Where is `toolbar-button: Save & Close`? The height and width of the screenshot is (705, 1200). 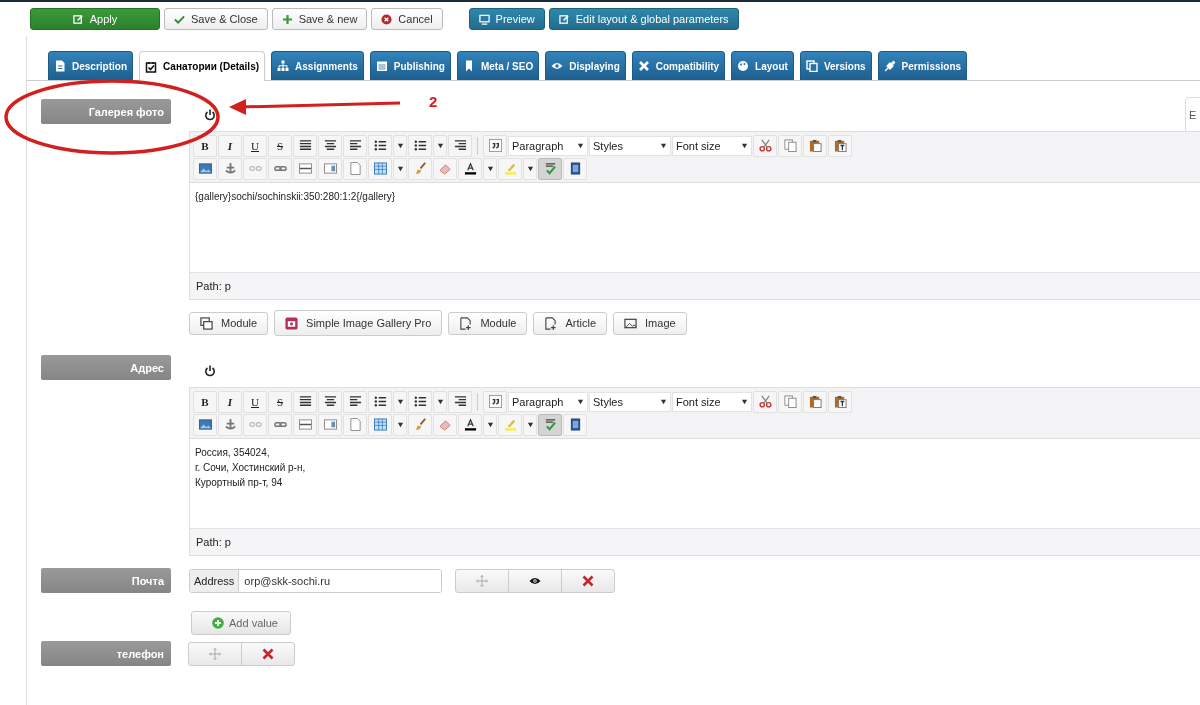 toolbar-button: Save & Close is located at coordinates (216, 19).